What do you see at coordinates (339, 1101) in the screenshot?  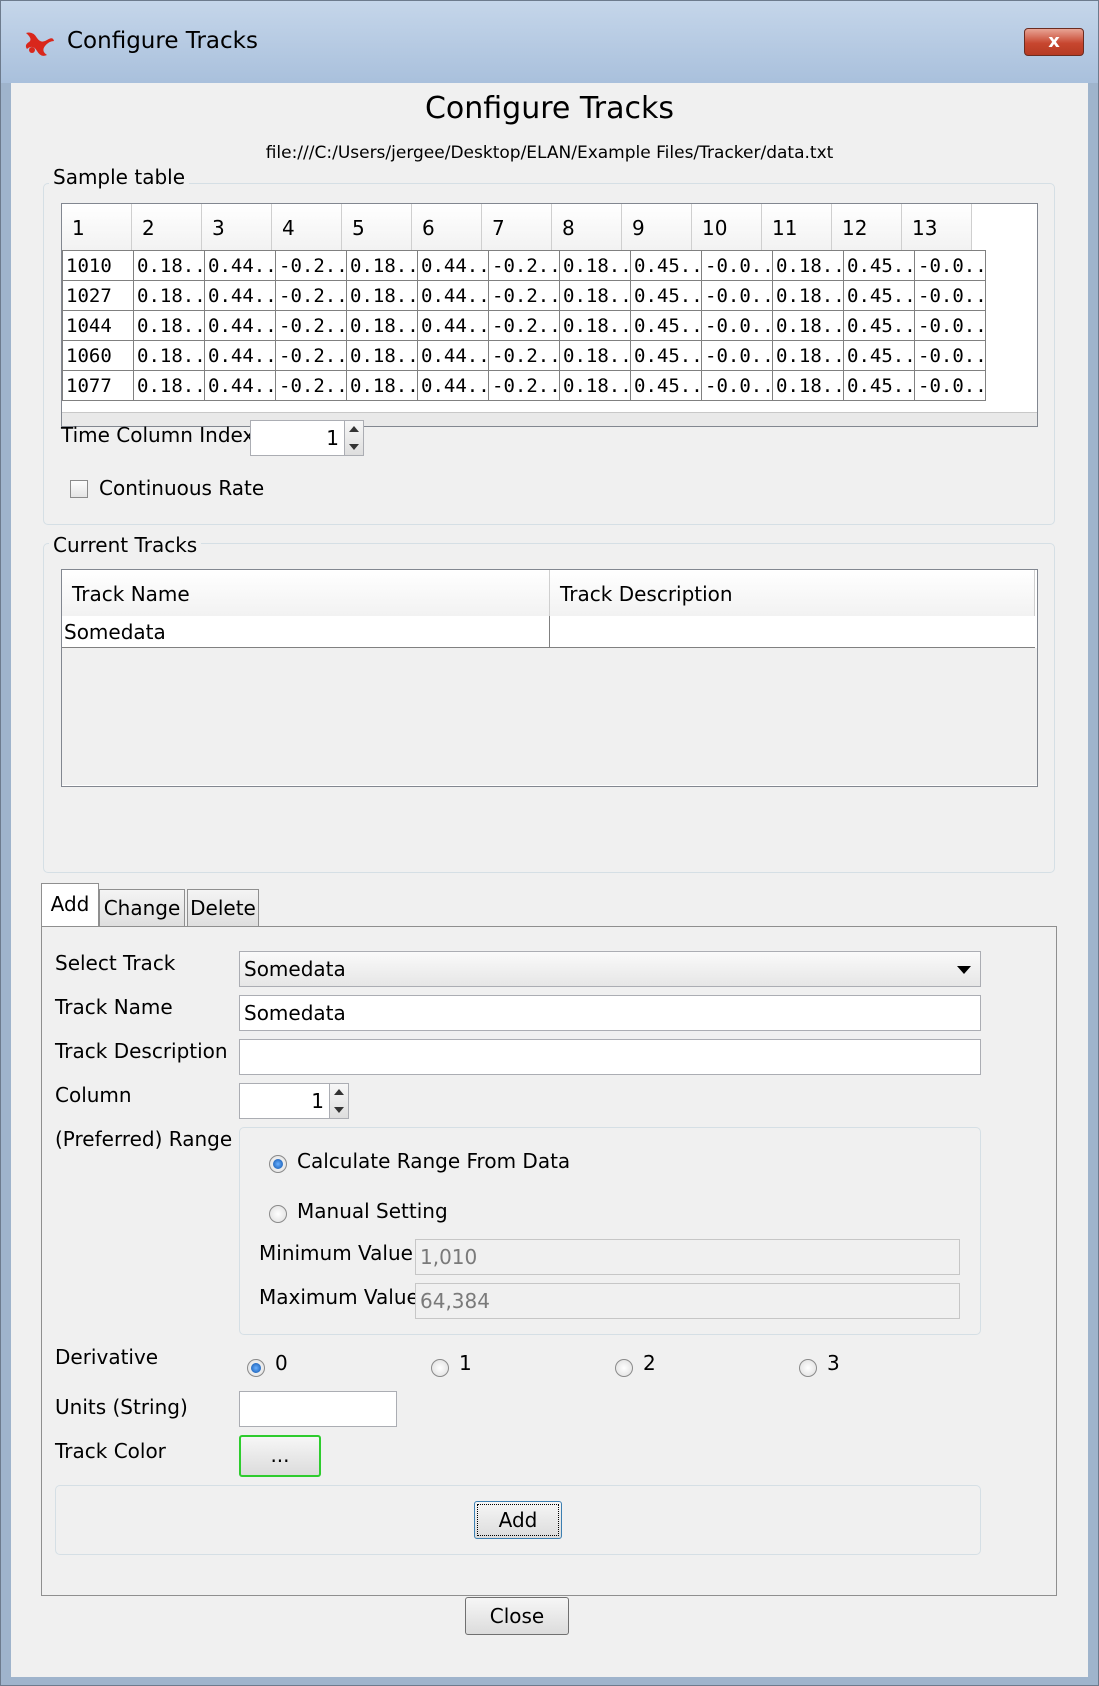 I see `column-spinner` at bounding box center [339, 1101].